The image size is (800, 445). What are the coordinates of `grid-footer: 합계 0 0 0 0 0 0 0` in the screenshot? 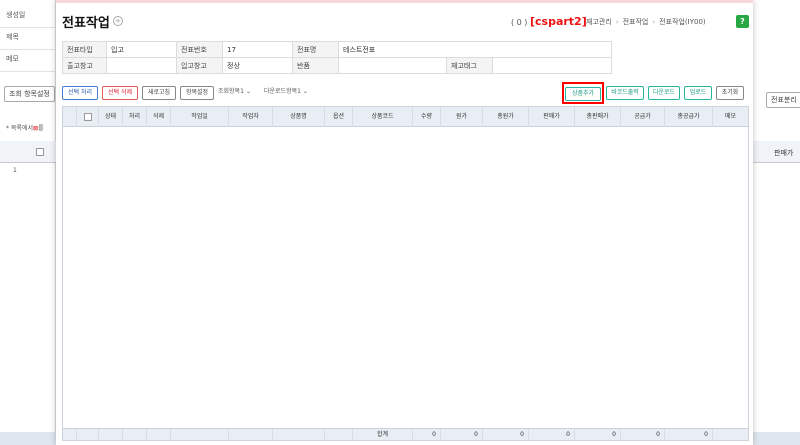 It's located at (405, 434).